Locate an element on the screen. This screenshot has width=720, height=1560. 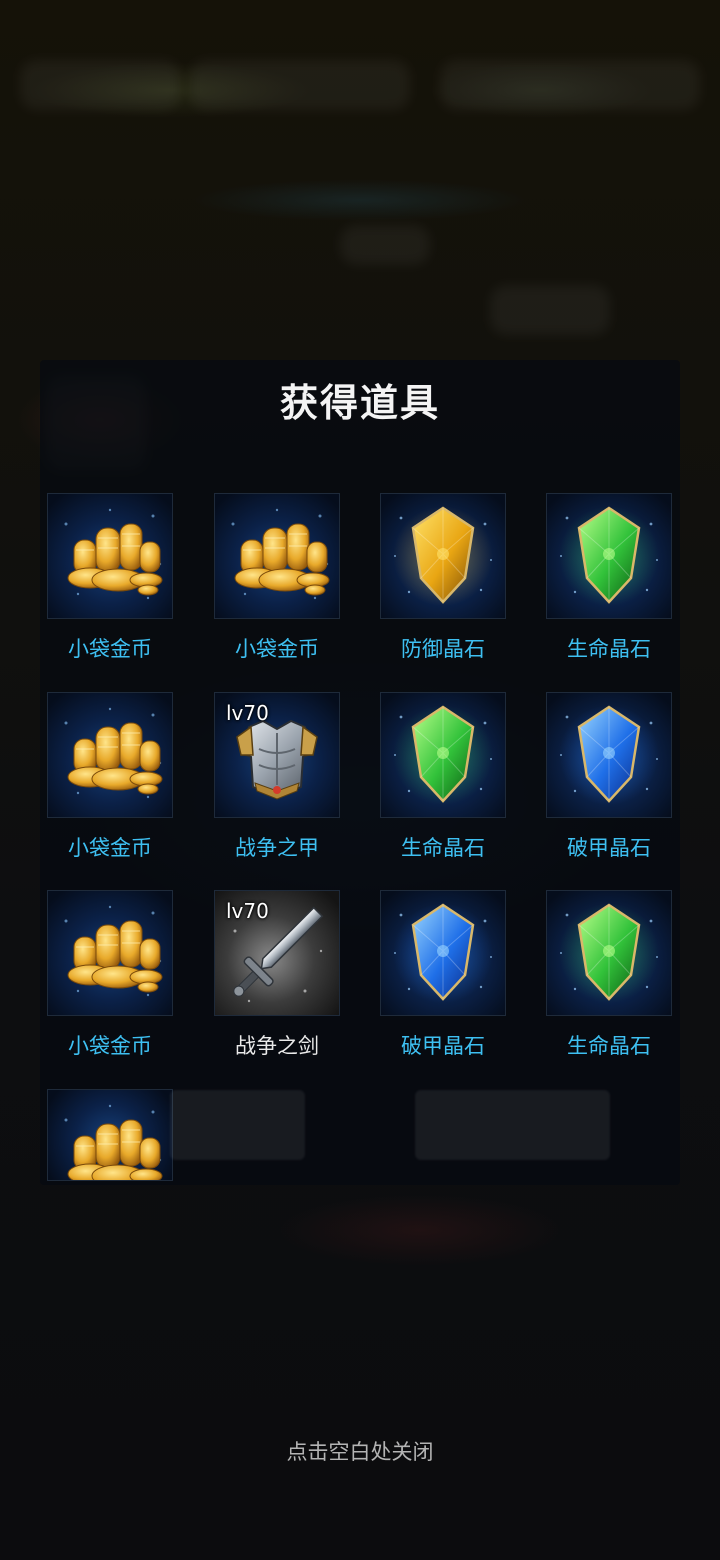
blurred-button-right is located at coordinates (512, 1125).